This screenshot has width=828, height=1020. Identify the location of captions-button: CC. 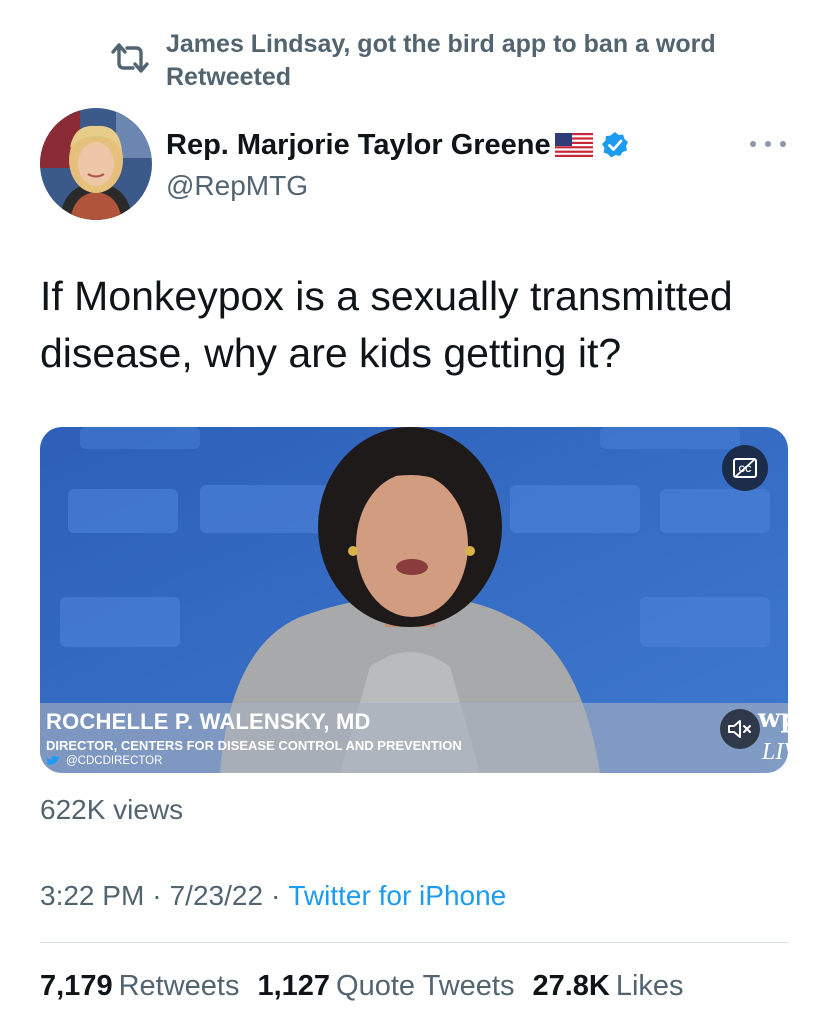
(745, 468).